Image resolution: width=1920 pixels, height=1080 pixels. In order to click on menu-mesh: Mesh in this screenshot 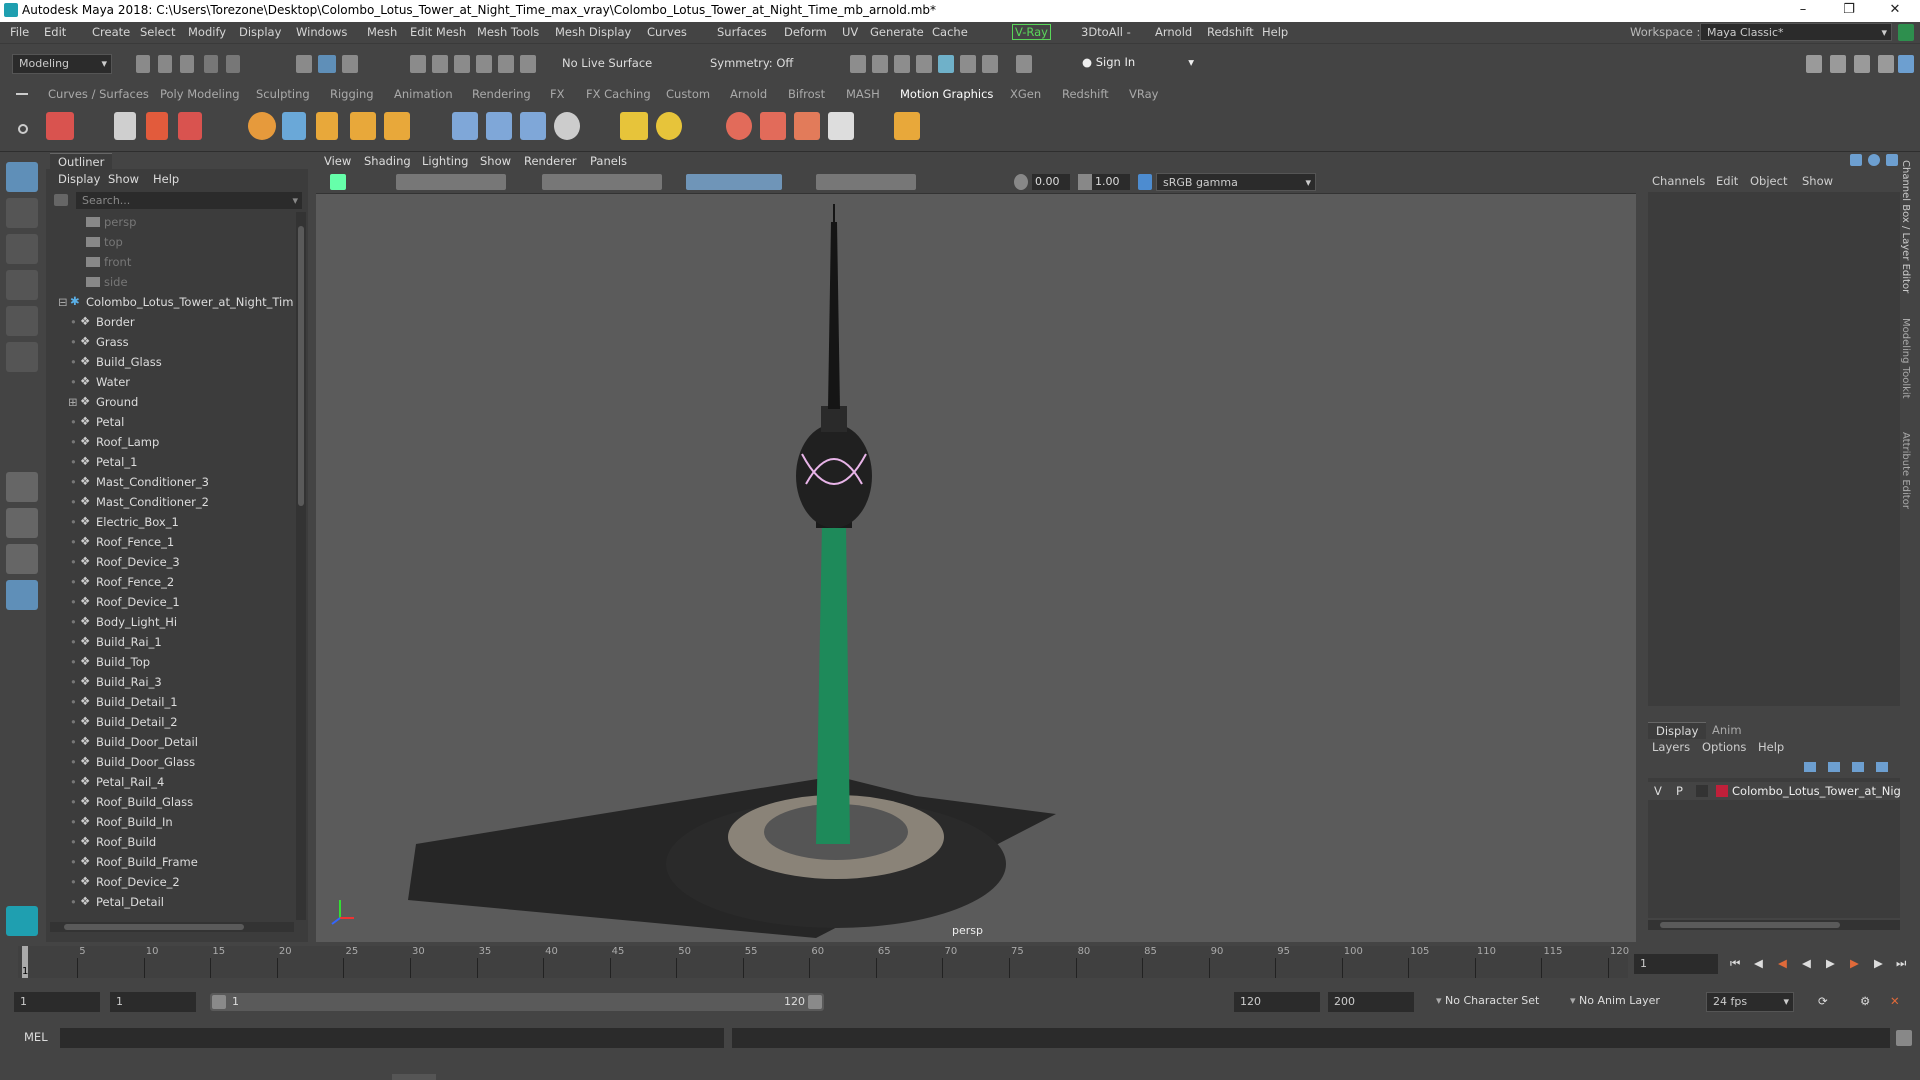, I will do `click(382, 32)`.